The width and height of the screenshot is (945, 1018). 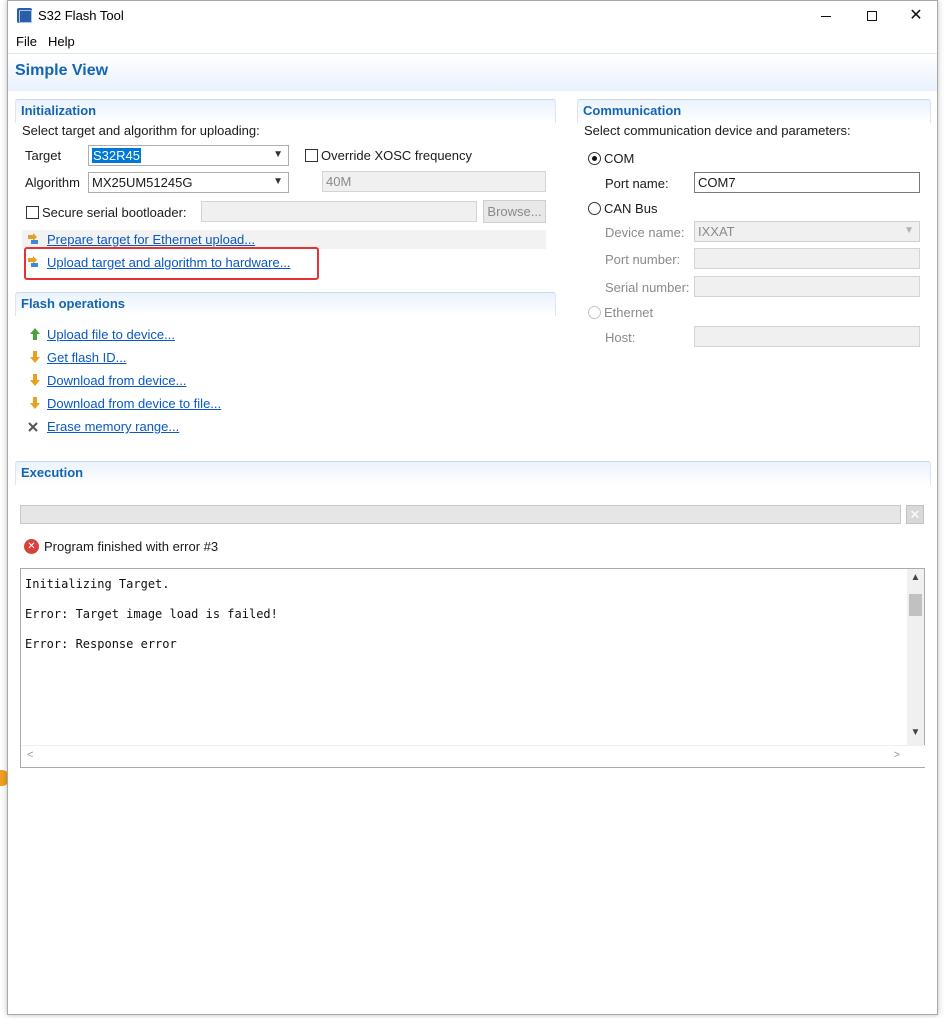 What do you see at coordinates (52, 182) in the screenshot?
I see `algorithm-label: Algorithm` at bounding box center [52, 182].